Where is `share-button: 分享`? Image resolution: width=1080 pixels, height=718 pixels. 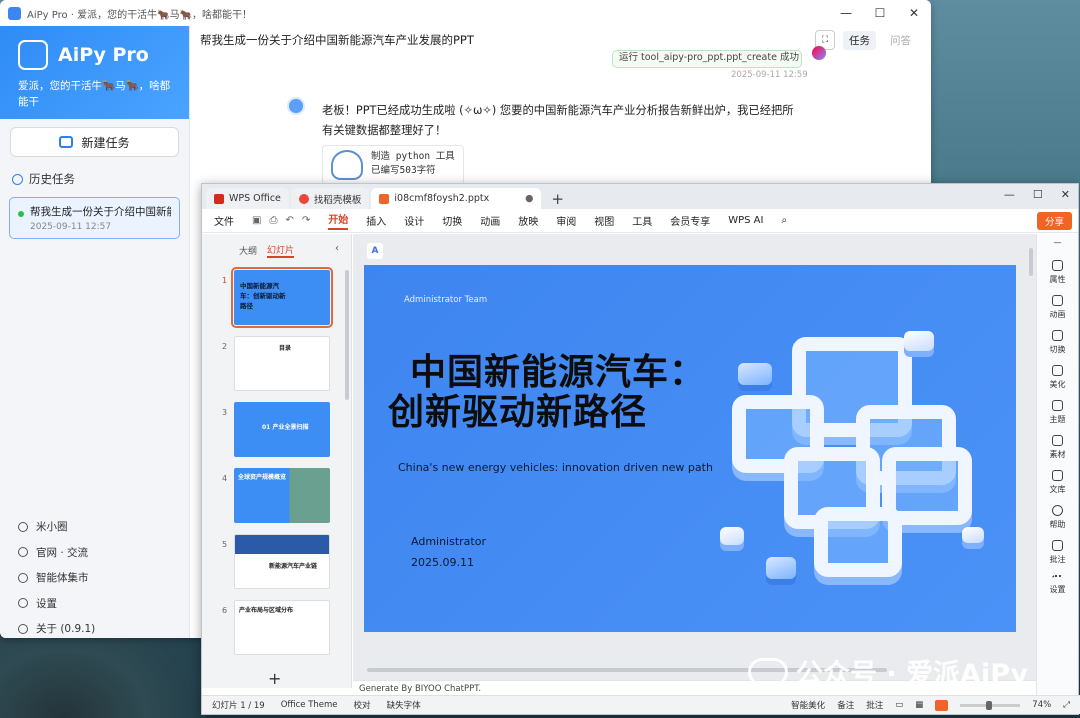
share-button: 分享 is located at coordinates (1054, 220).